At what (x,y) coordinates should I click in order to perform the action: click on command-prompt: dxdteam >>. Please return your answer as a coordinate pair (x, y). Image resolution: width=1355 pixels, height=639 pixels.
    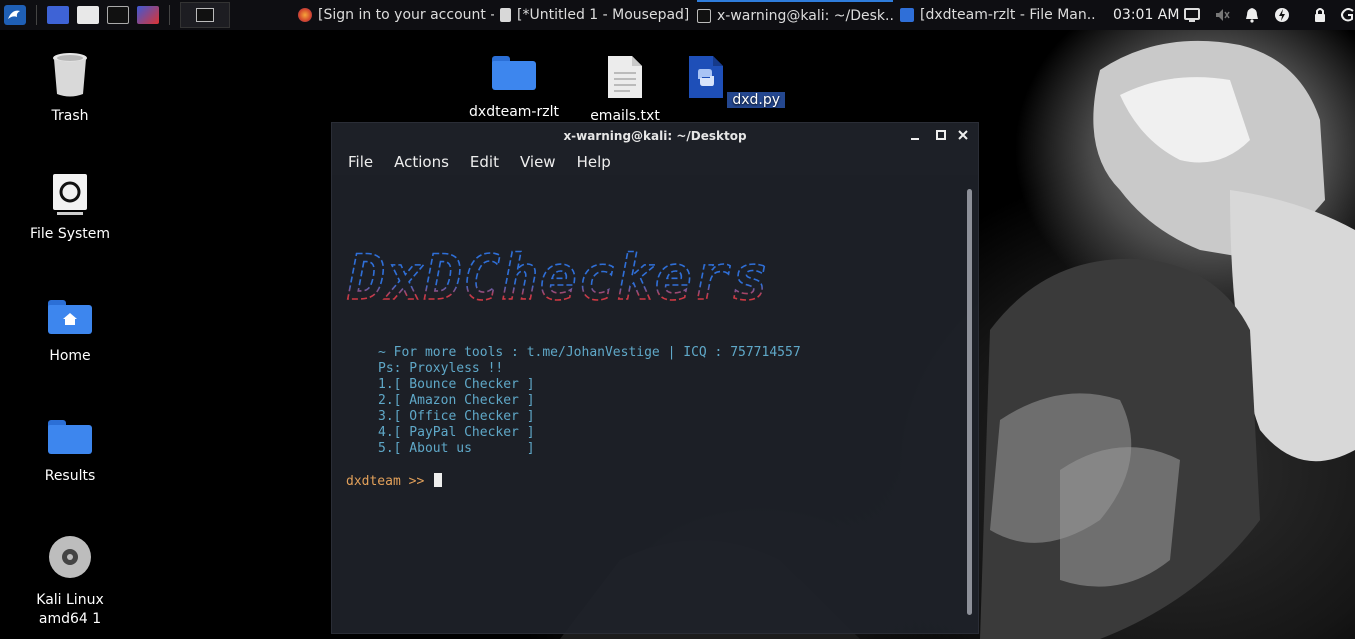
    Looking at the image, I should click on (394, 481).